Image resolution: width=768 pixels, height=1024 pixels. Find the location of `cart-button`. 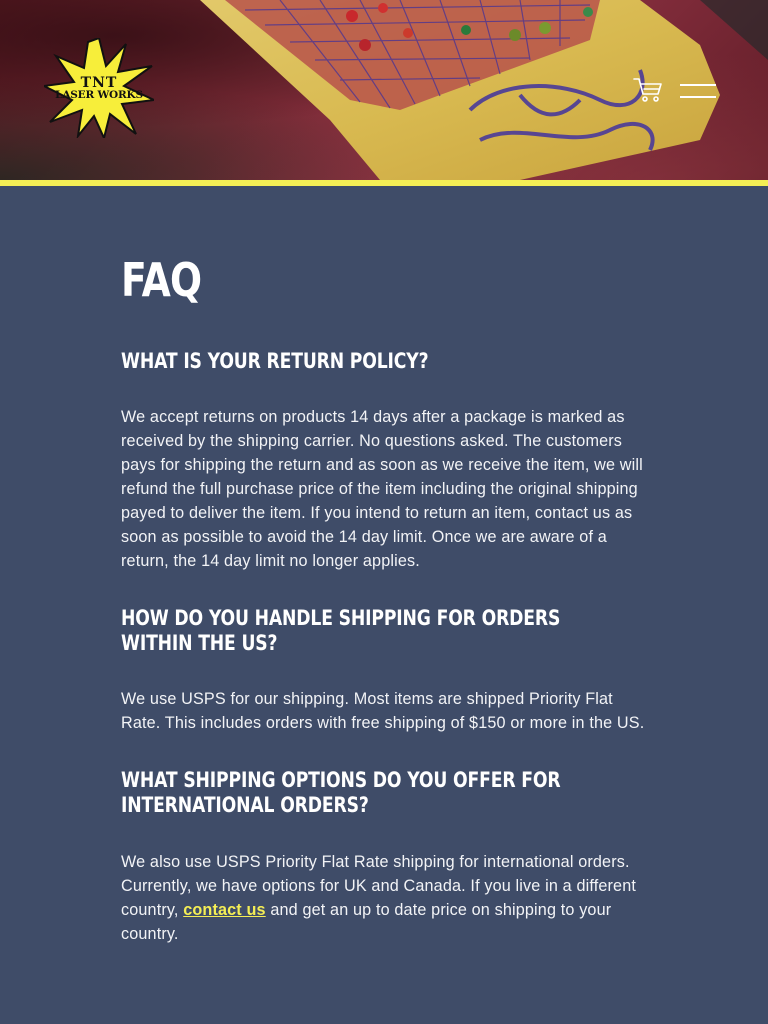

cart-button is located at coordinates (648, 90).